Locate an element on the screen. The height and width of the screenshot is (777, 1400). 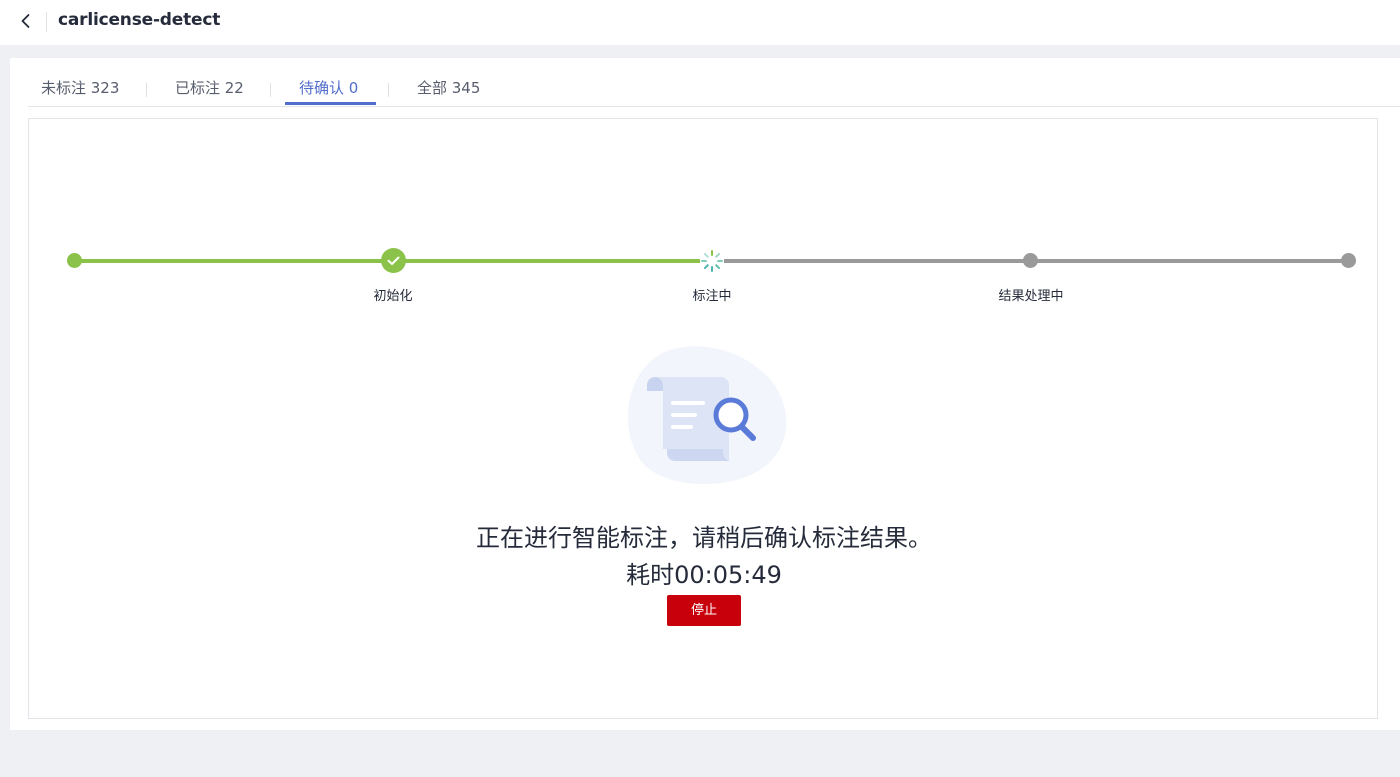
back-button is located at coordinates (26, 21).